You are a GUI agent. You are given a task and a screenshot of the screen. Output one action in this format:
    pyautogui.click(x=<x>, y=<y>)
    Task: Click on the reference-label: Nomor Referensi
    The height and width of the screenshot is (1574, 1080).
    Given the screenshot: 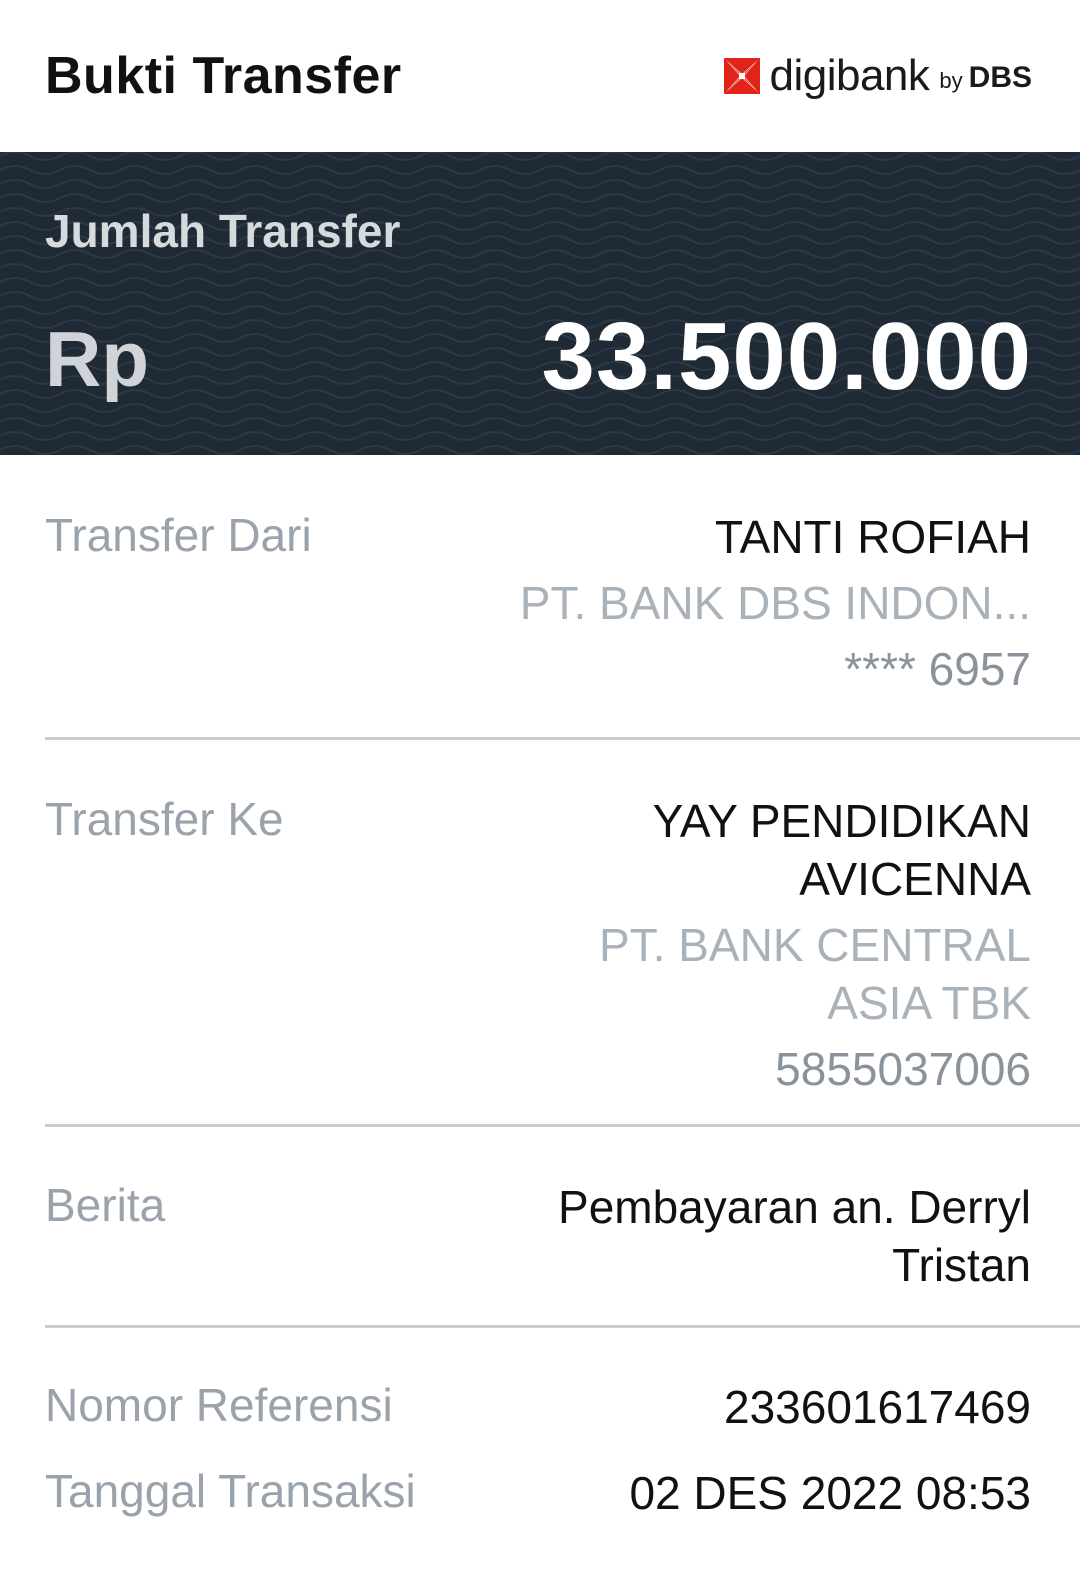 What is the action you would take?
    pyautogui.click(x=219, y=1405)
    